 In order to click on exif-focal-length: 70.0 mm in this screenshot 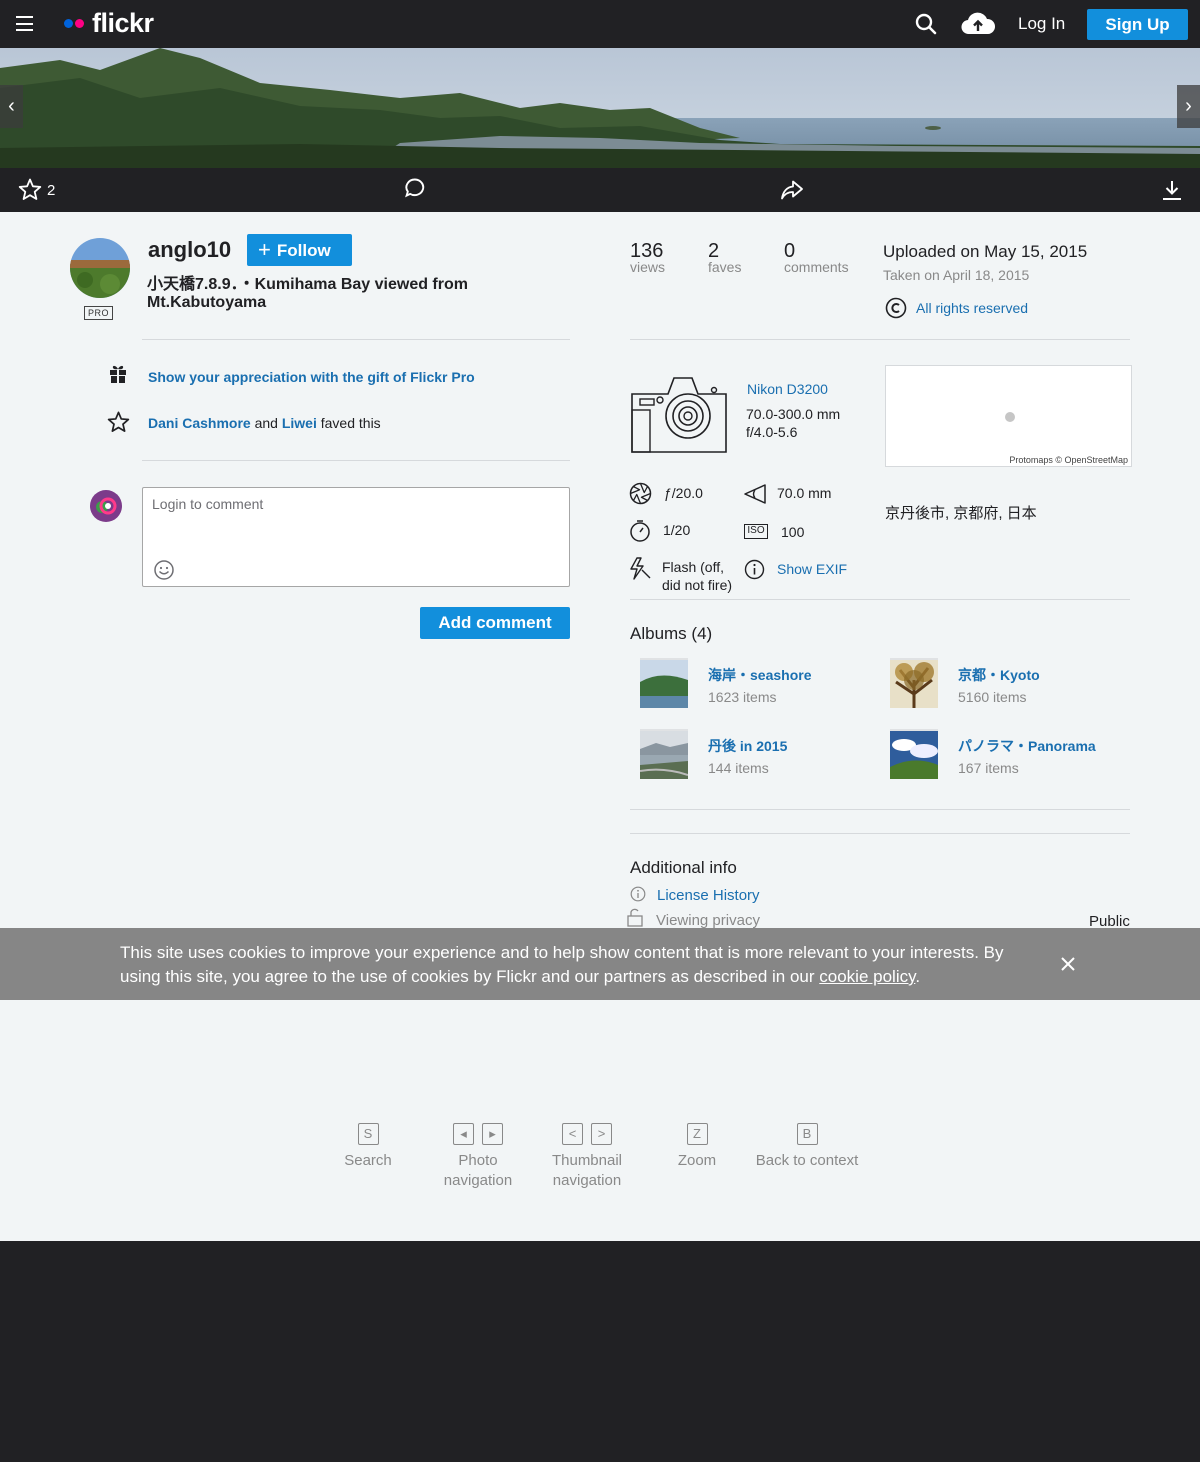, I will do `click(804, 493)`.